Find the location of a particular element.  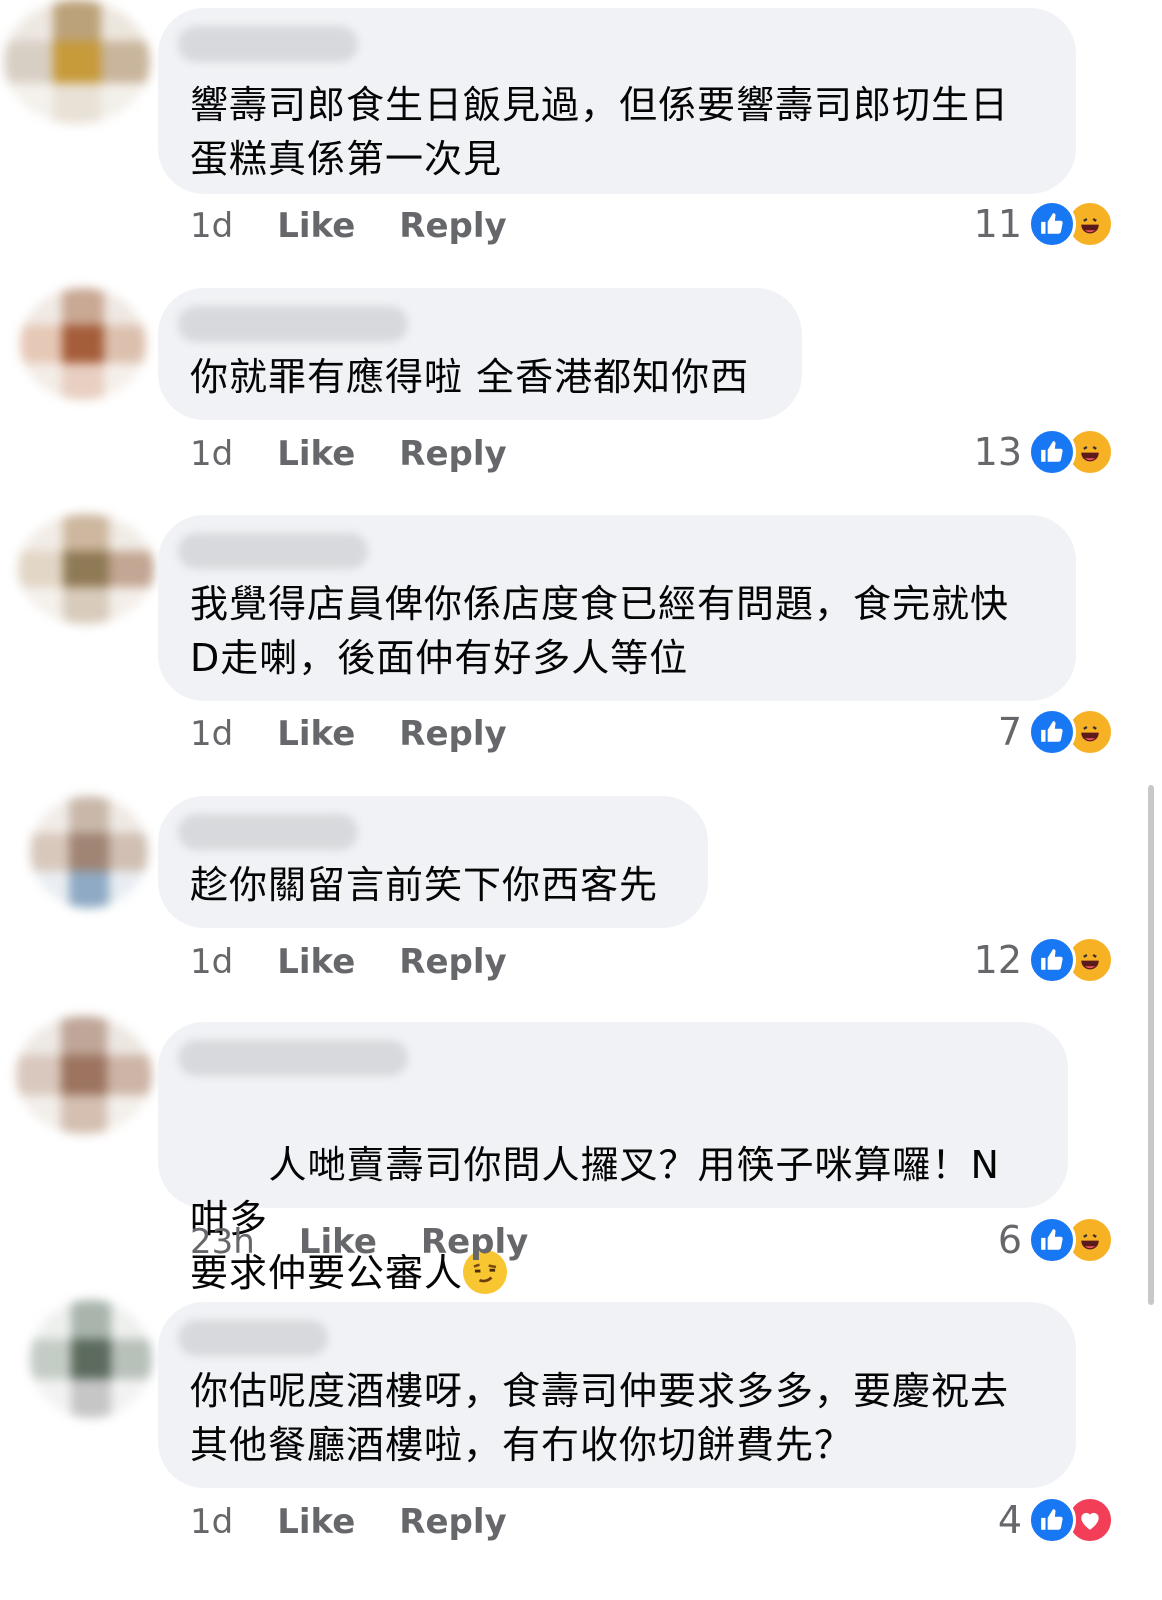

comment-text: 響壽司郎食生日飯見過，但係要響壽司郎切生日 蛋糕真係第一次見 is located at coordinates (600, 132).